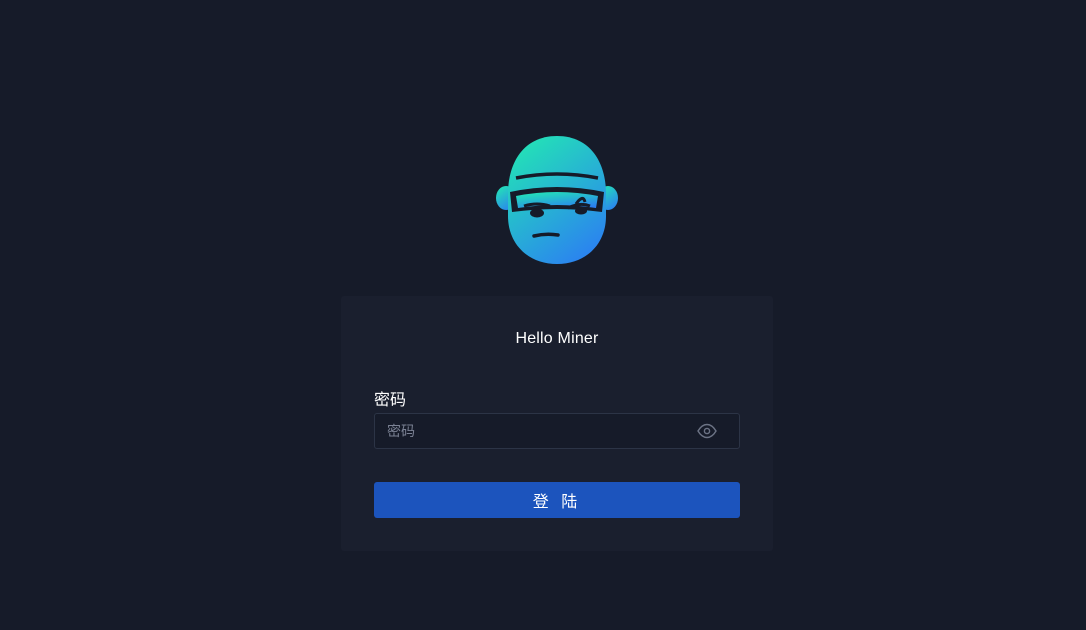  I want to click on password-label: 密码, so click(390, 400).